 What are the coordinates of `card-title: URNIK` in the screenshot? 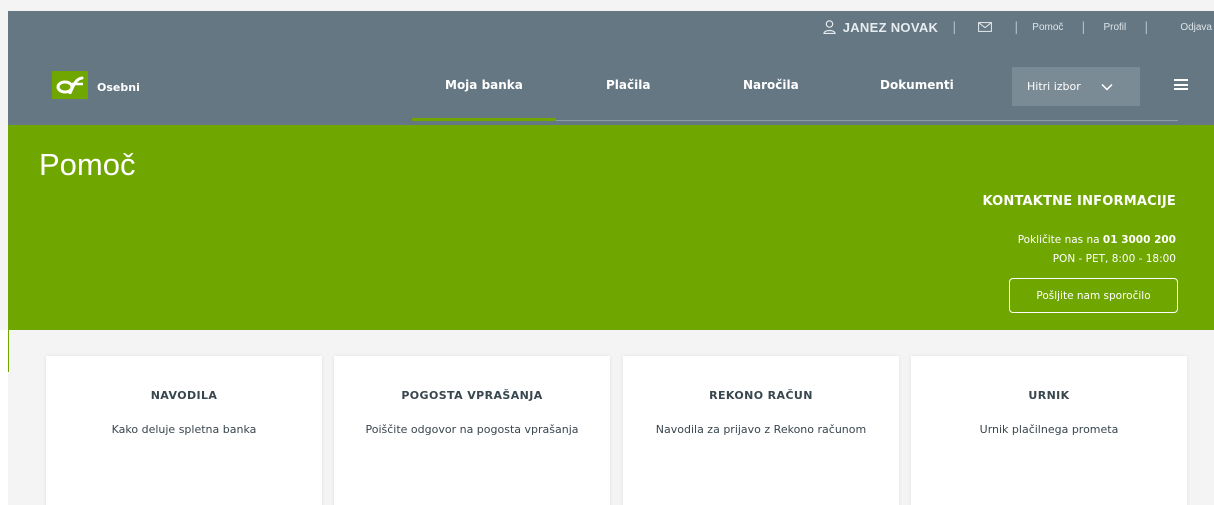 It's located at (1049, 395).